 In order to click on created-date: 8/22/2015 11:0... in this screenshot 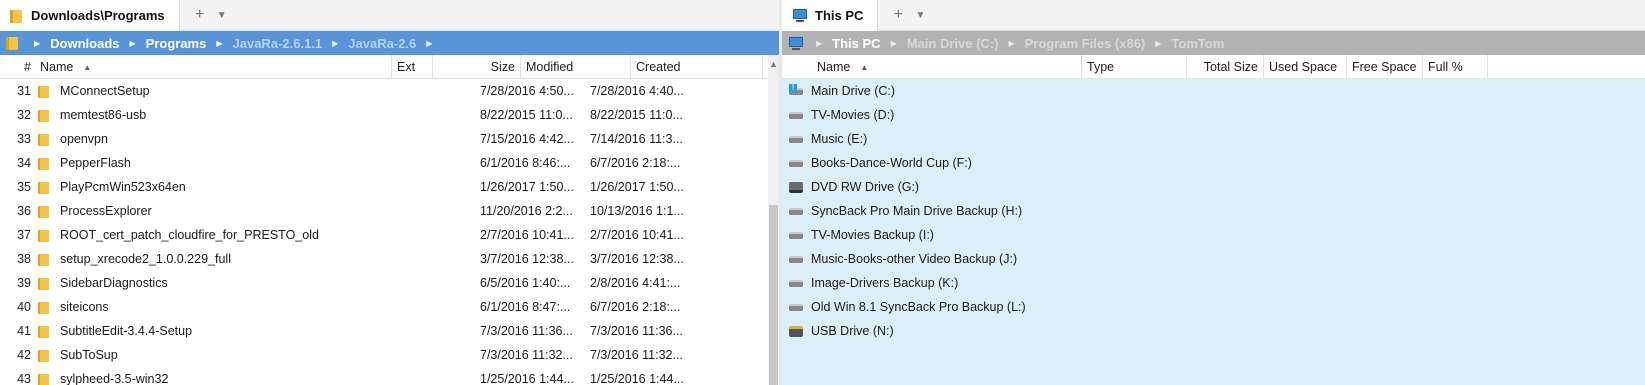, I will do `click(636, 115)`.